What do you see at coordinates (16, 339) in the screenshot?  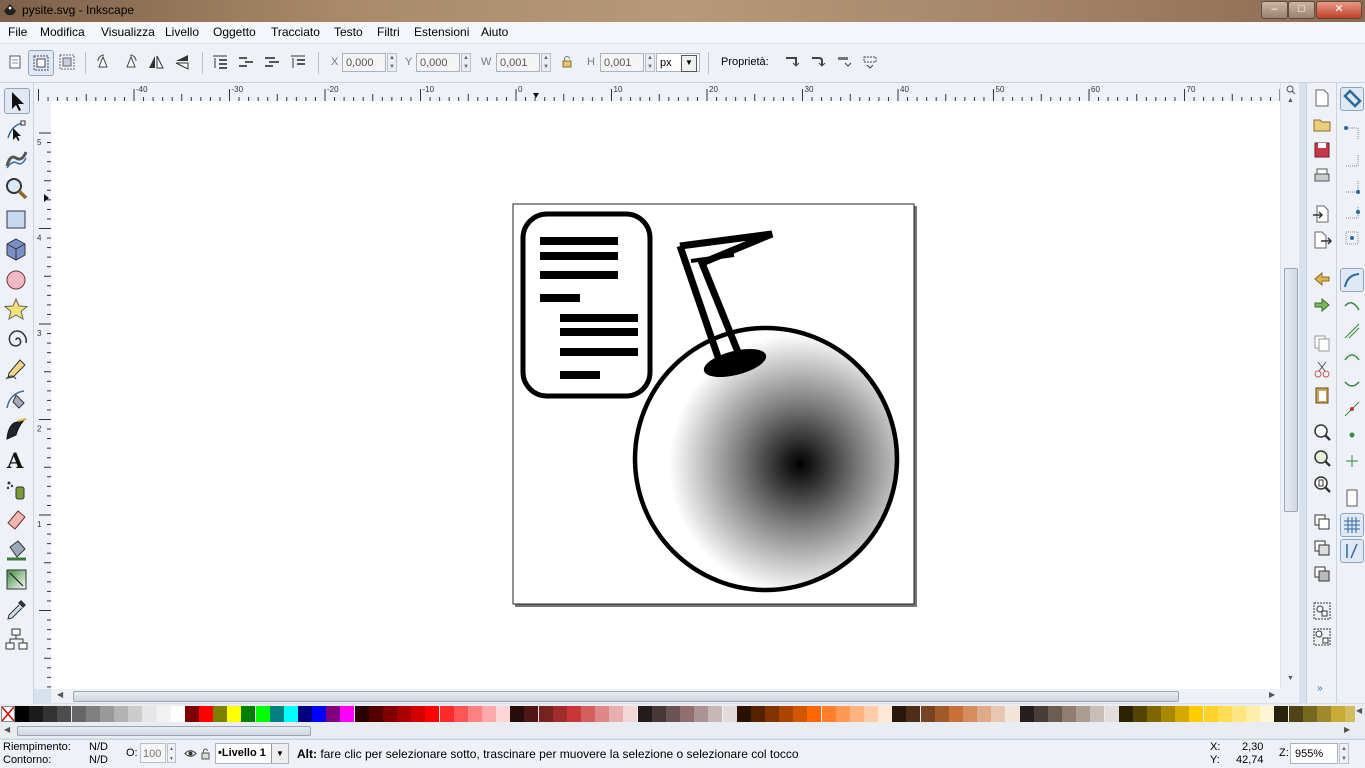 I see `tool-spiral` at bounding box center [16, 339].